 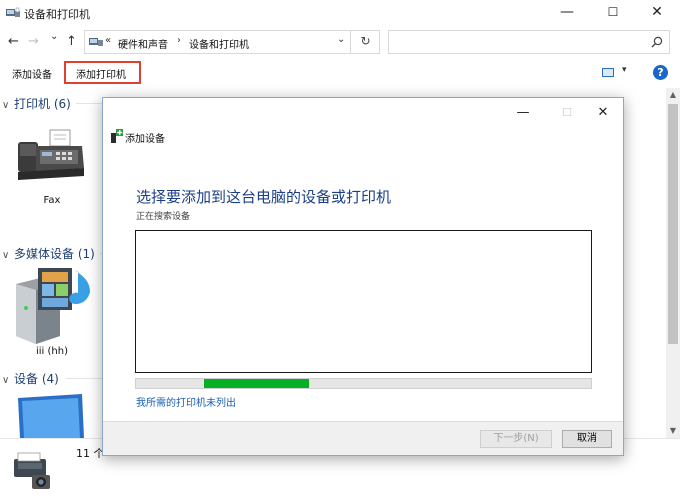 I want to click on group-header-multimedia: ∨ 多媒体设备 (1), so click(x=48, y=253).